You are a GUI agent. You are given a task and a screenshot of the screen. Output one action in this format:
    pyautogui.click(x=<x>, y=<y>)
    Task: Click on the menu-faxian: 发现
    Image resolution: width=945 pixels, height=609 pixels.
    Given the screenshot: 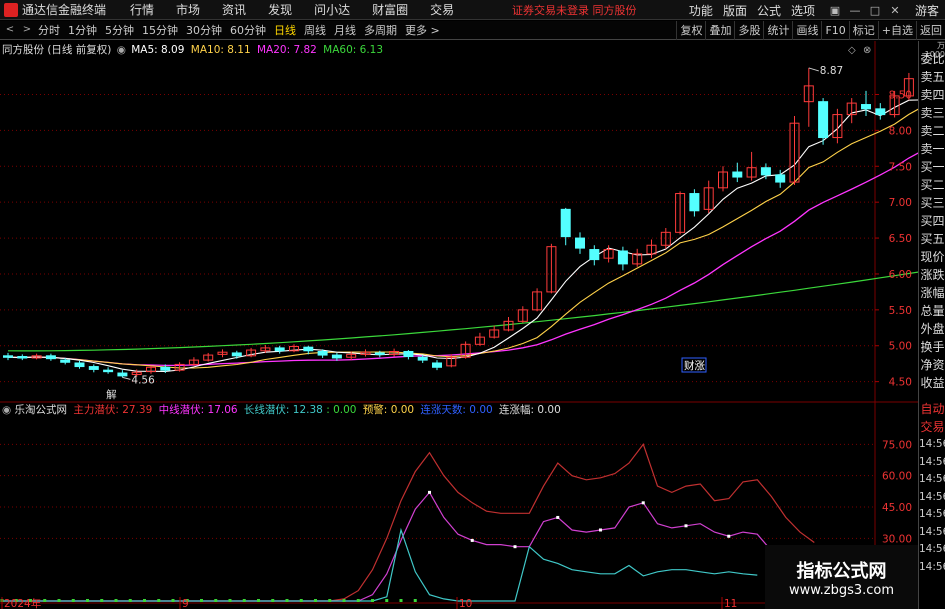 What is the action you would take?
    pyautogui.click(x=280, y=9)
    